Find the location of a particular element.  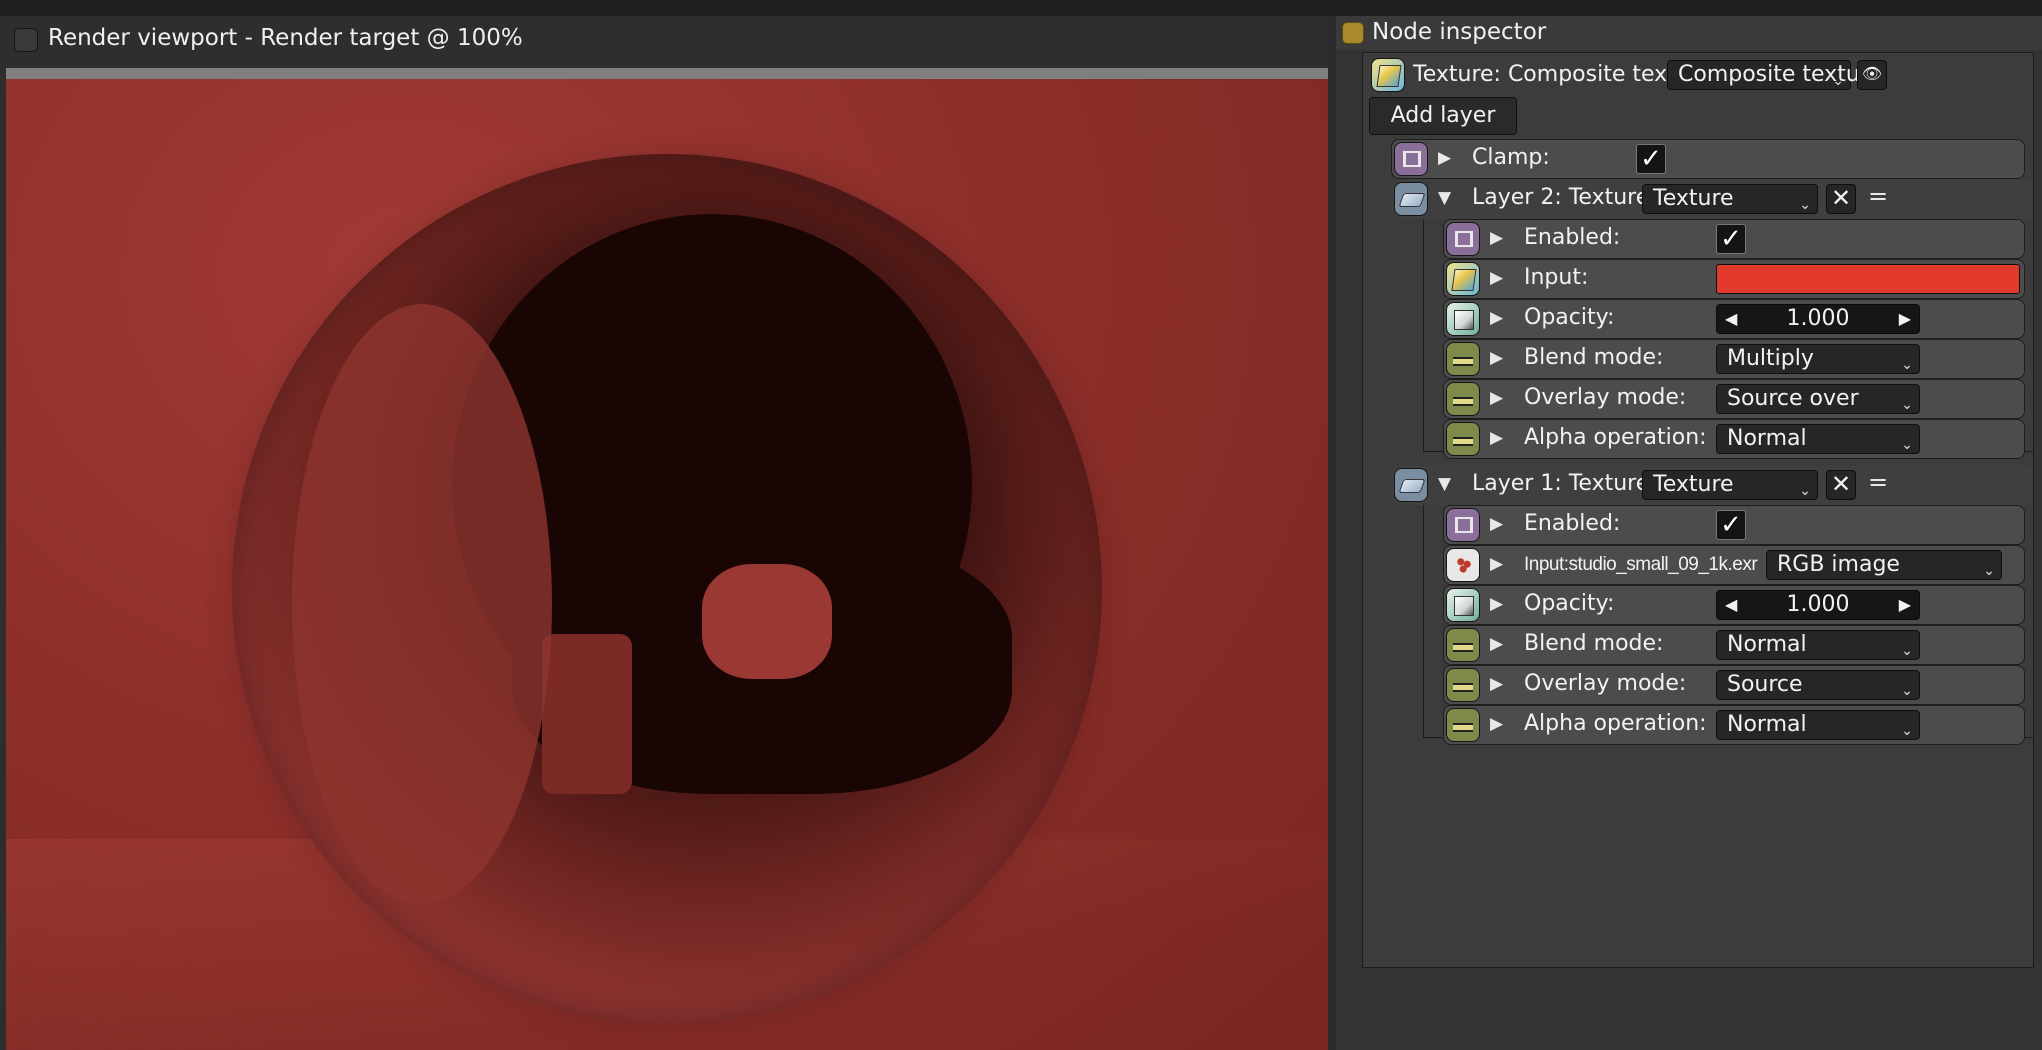

layer-2-type-value: Texture is located at coordinates (1693, 198).